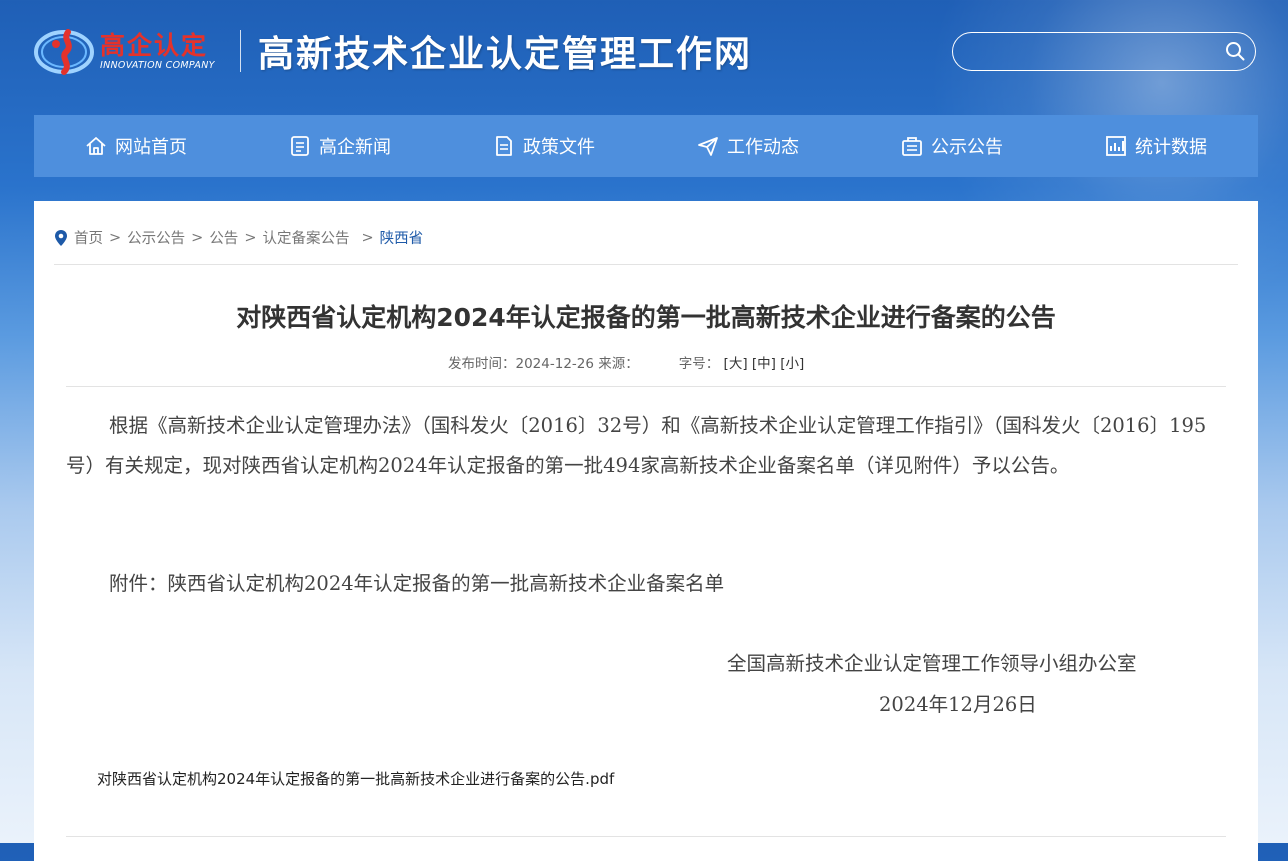 Image resolution: width=1288 pixels, height=861 pixels. I want to click on breadcrumb: 首页 > 公示公告 > 公告 > 认定备案公告 > 陕西省, so click(238, 237).